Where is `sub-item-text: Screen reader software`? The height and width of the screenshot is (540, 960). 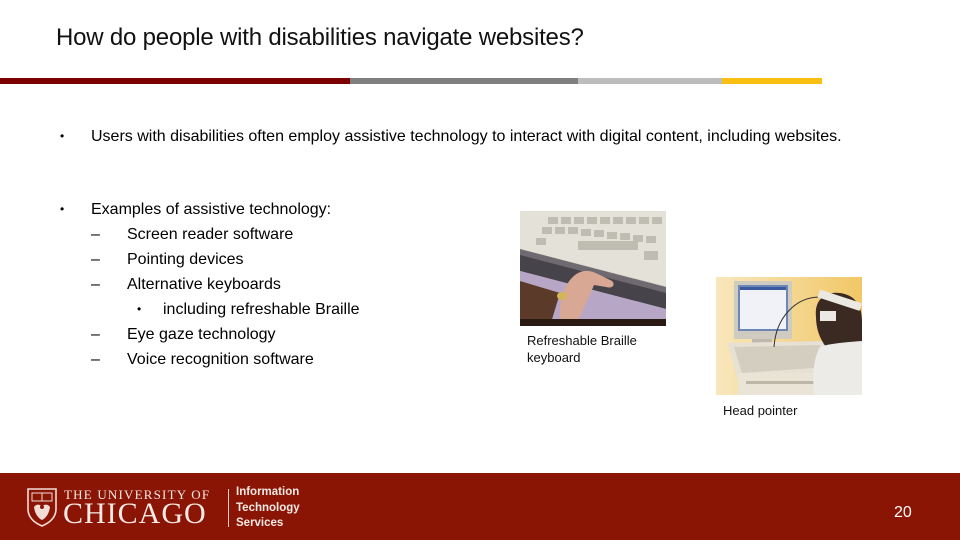 sub-item-text: Screen reader software is located at coordinates (210, 234).